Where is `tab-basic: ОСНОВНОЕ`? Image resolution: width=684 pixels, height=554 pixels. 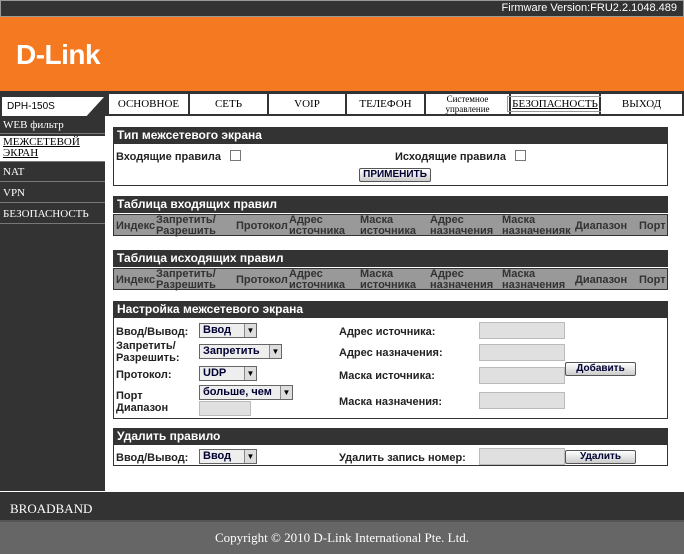
tab-basic: ОСНОВНОЕ is located at coordinates (149, 104).